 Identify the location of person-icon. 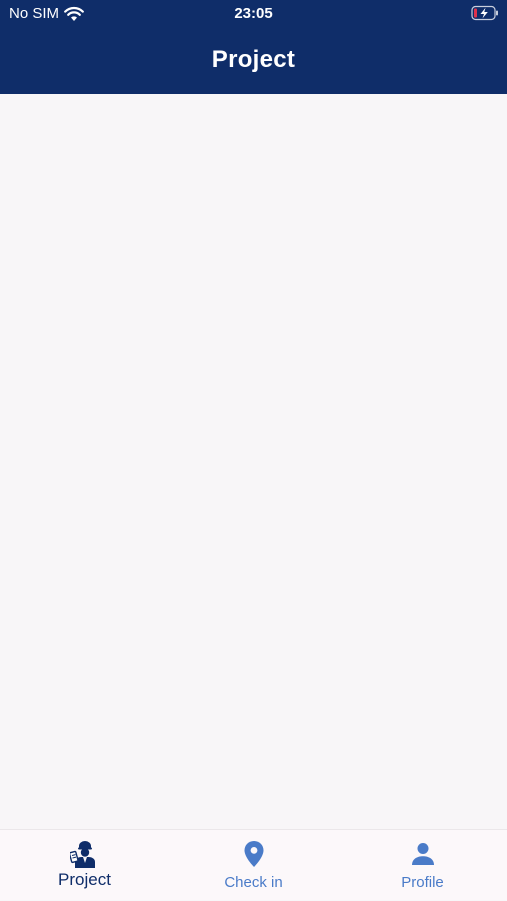
(423, 856).